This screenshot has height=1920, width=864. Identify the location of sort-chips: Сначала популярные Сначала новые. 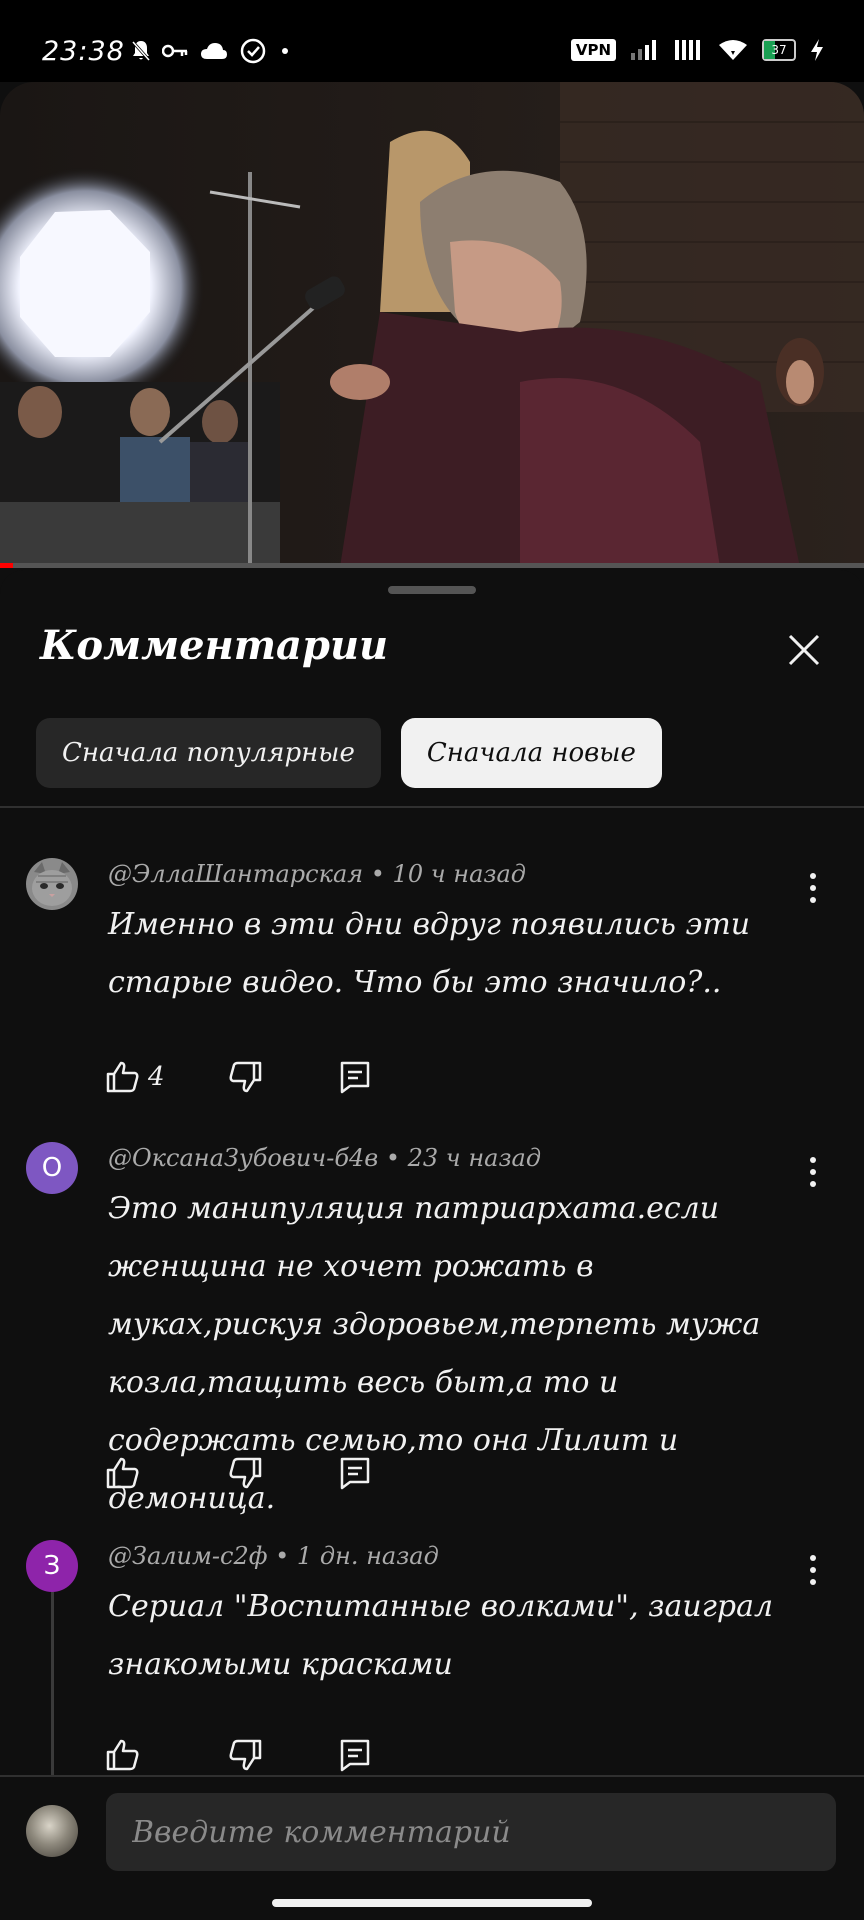
(349, 753).